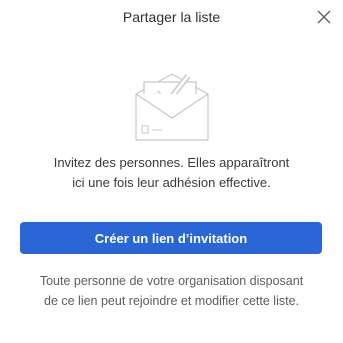 The width and height of the screenshot is (343, 343). I want to click on create-invitation-link-button: Créer un lien d’invitation, so click(171, 238).